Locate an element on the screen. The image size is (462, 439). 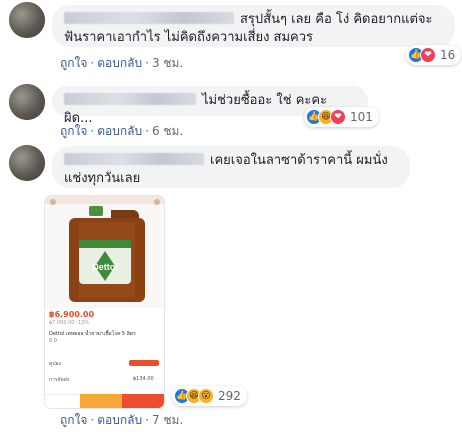
reaction-count: 16 is located at coordinates (448, 55).